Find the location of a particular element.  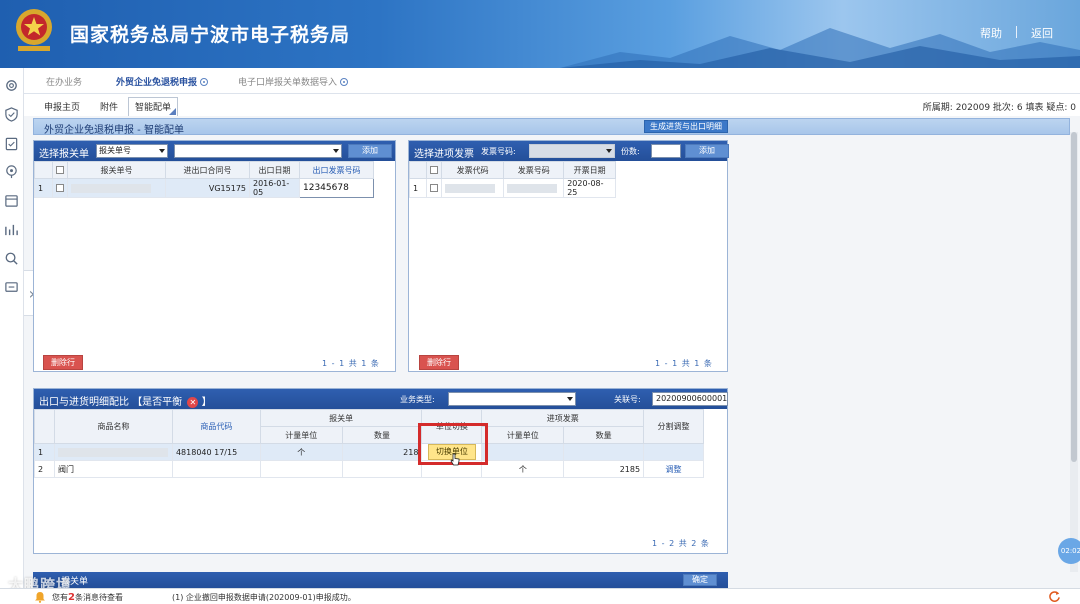

table-row: 1 VG15175 2016-01-05 12345678 is located at coordinates (204, 188).